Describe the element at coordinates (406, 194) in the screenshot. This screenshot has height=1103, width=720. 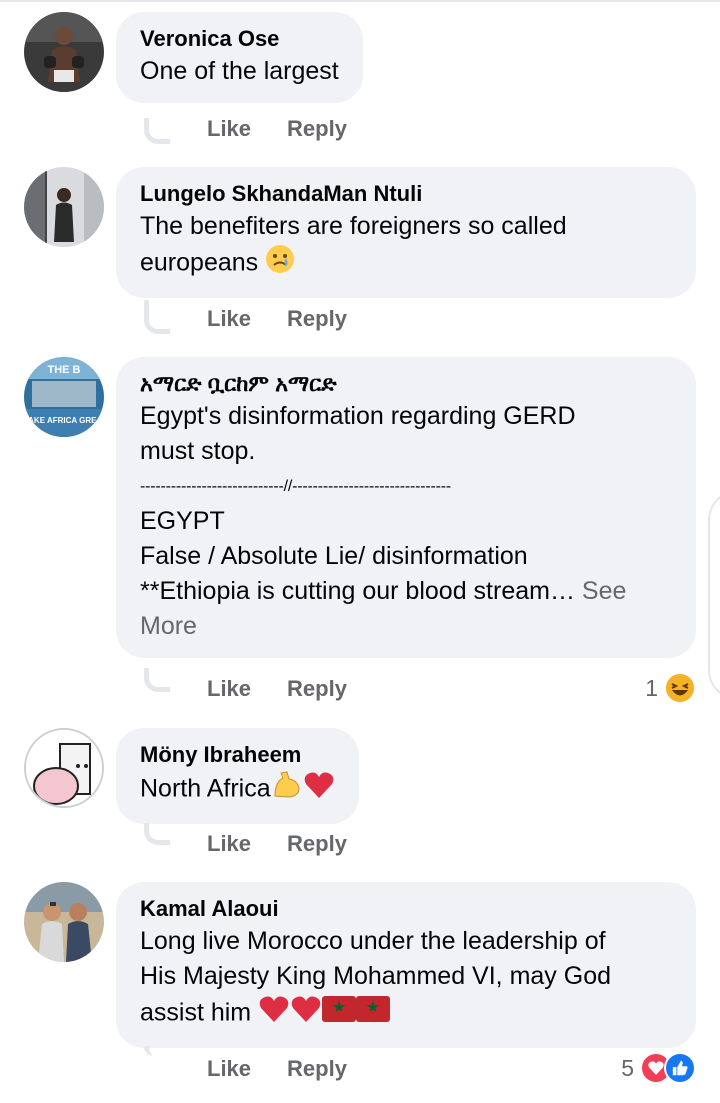
I see `commenter-name: Lungelo SkhandaMan Ntuli` at that location.